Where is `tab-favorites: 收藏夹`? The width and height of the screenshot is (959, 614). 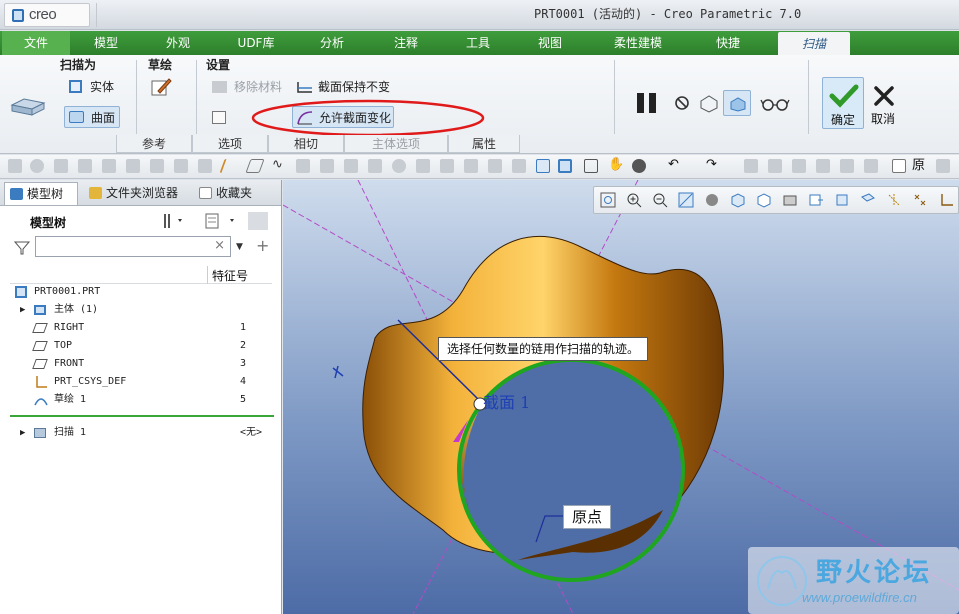
tab-favorites: 收藏夹 is located at coordinates (231, 193).